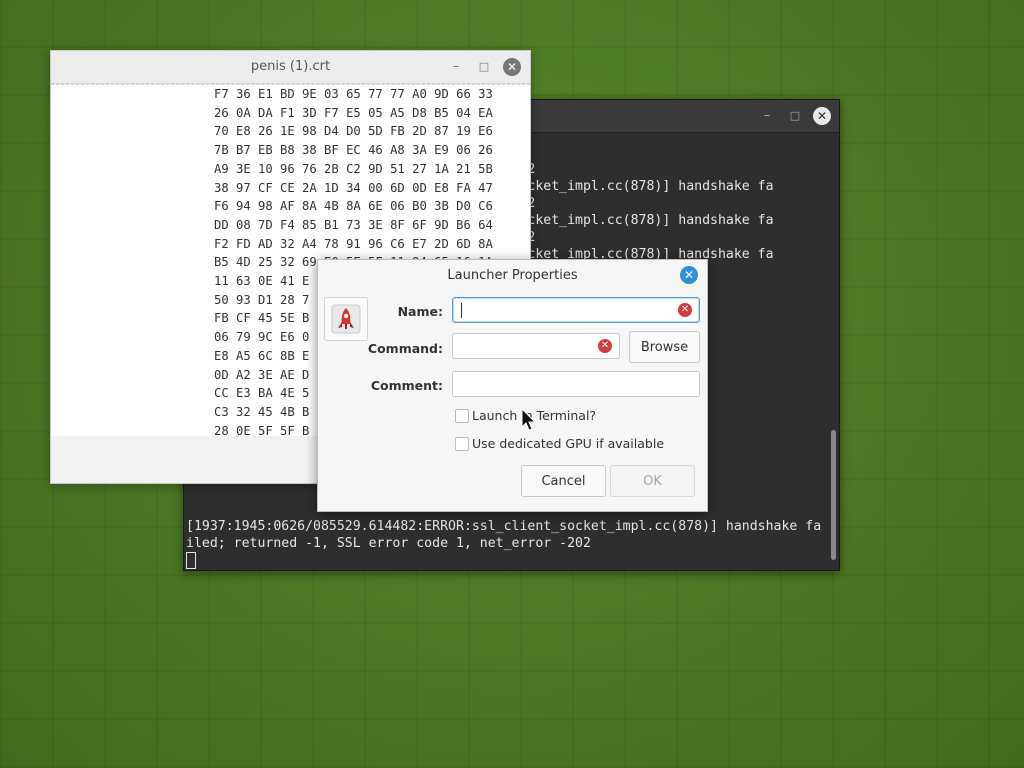  Describe the element at coordinates (576, 310) in the screenshot. I see `name-field: ✕` at that location.